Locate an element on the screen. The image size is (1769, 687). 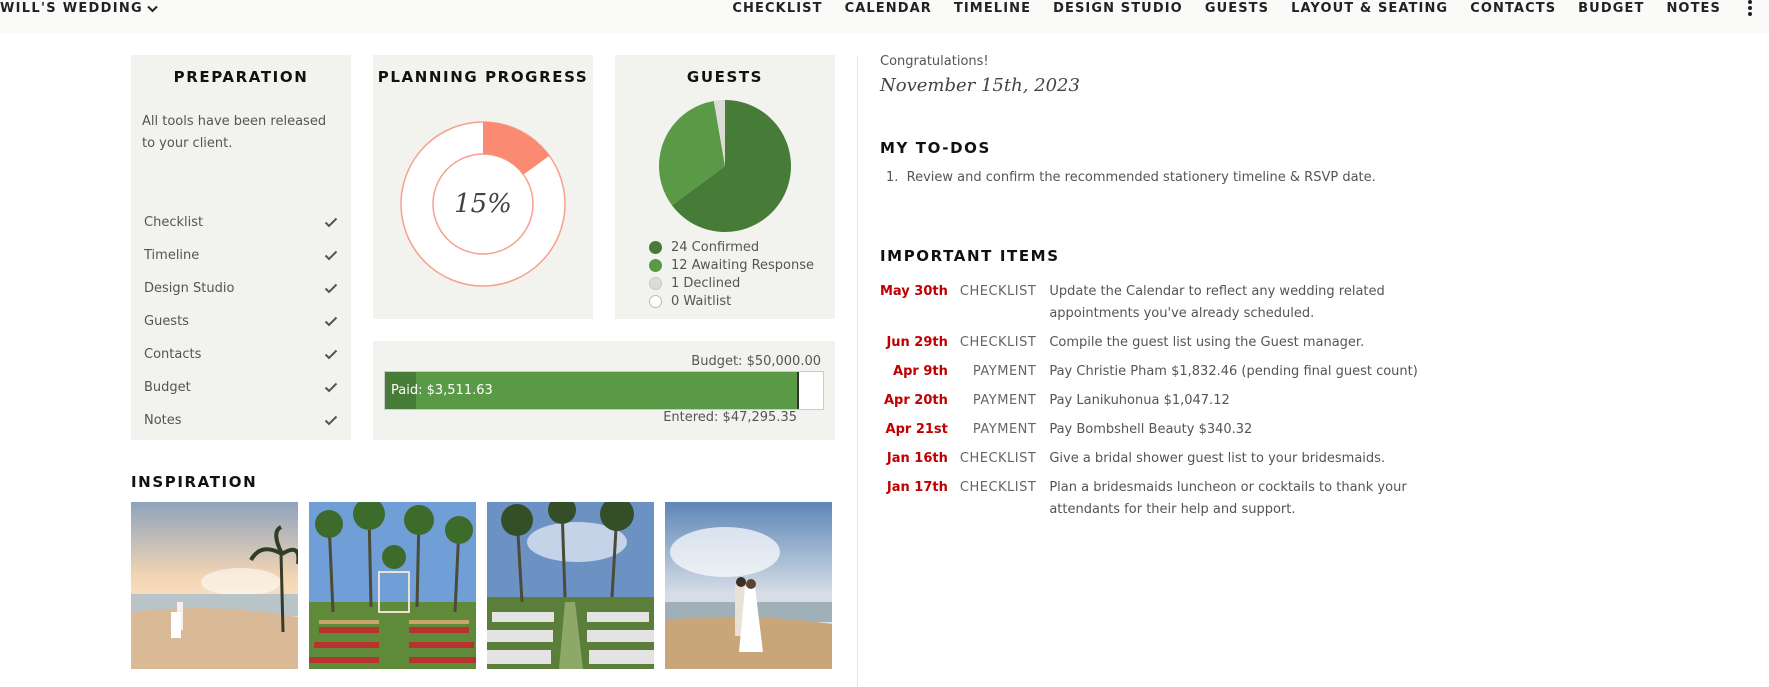
wedding-switcher: WILL'S WEDDING is located at coordinates (79, 8).